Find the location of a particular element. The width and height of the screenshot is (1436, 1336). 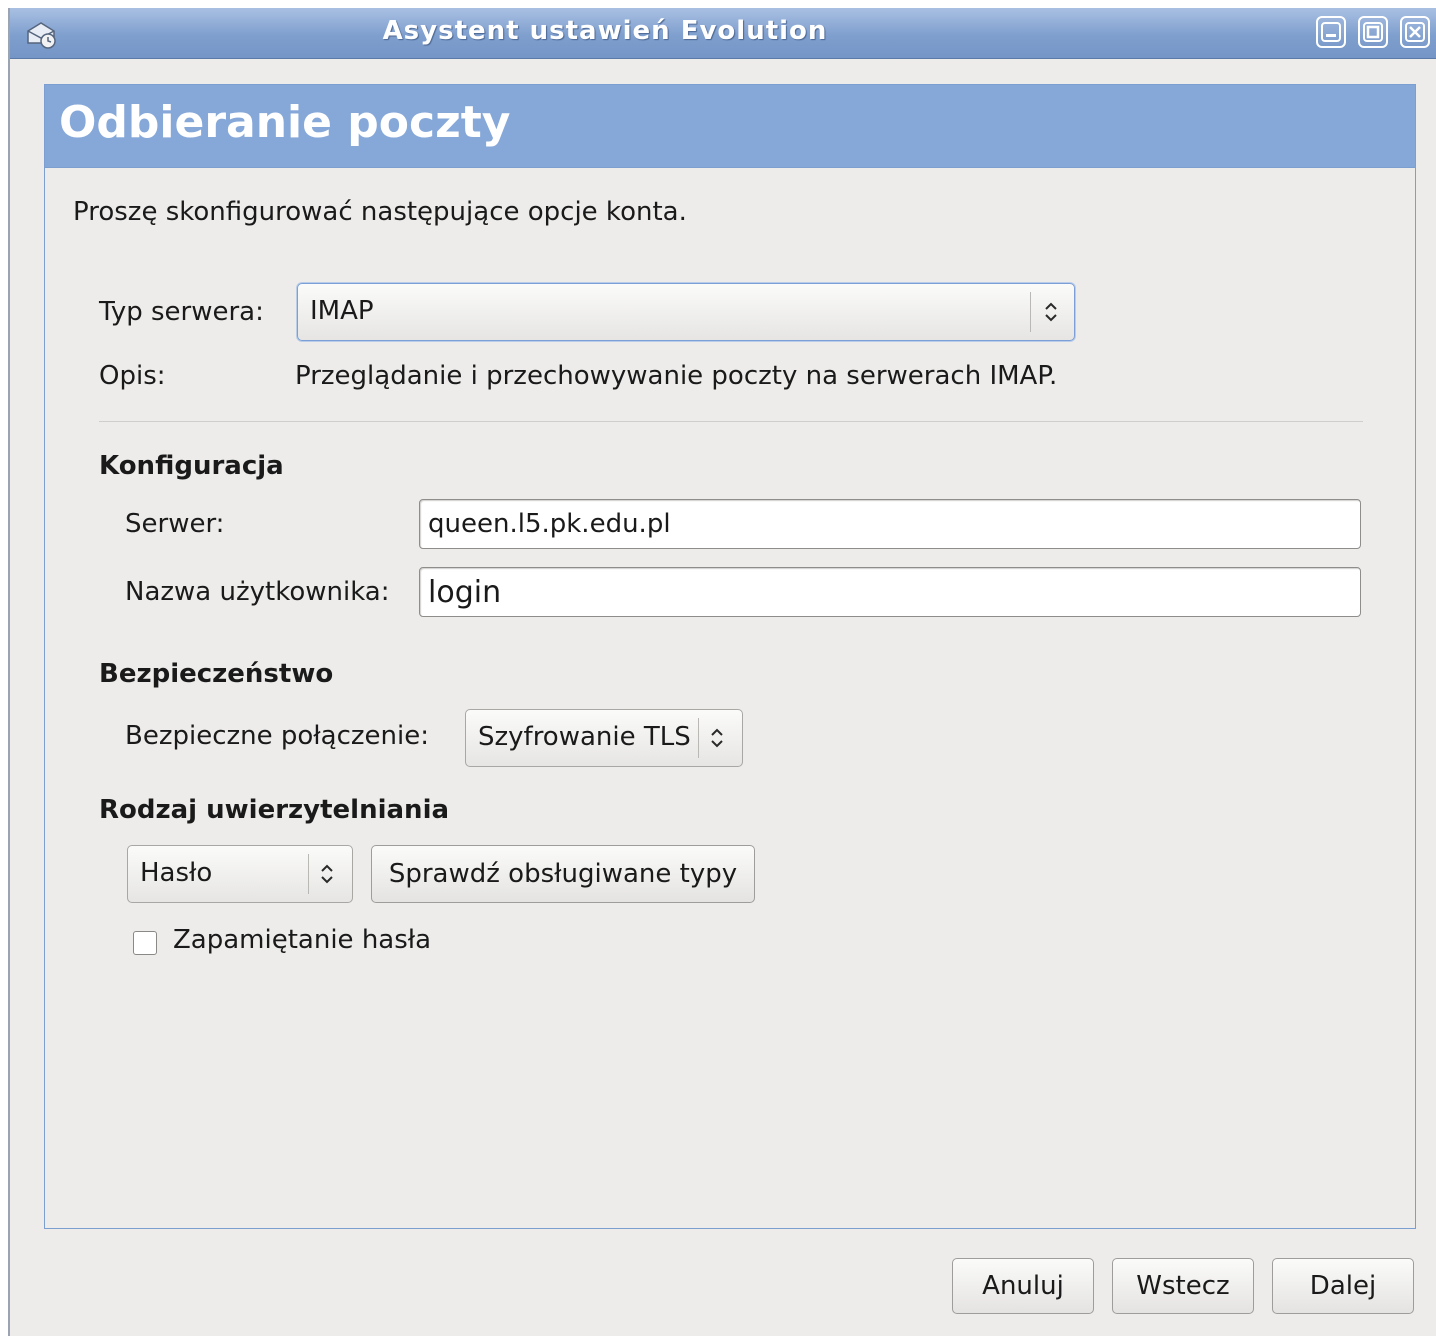

secure-connection-combo: Szyfrowanie TLS is located at coordinates (604, 738).